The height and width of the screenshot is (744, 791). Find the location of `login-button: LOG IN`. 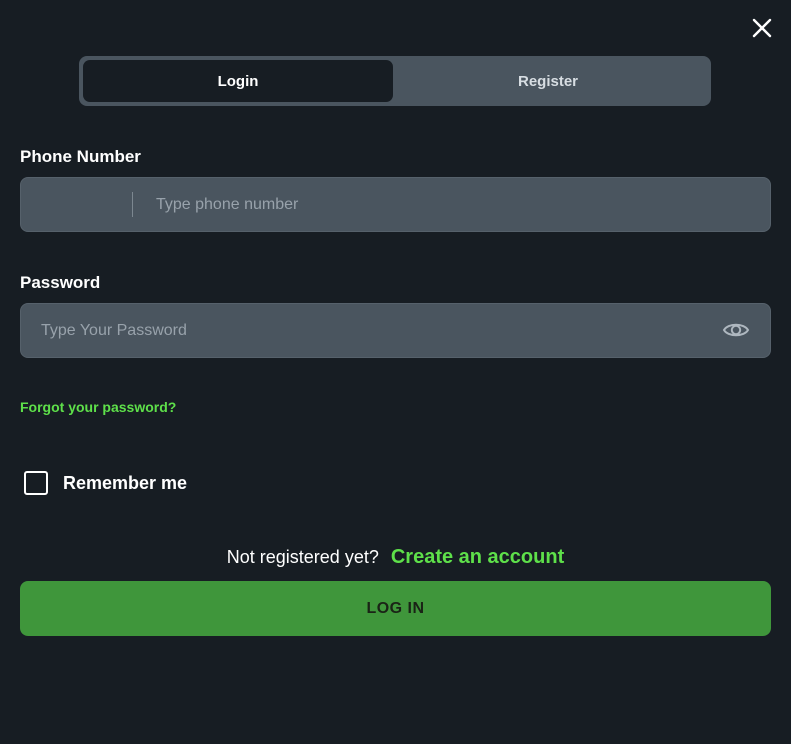

login-button: LOG IN is located at coordinates (395, 608).